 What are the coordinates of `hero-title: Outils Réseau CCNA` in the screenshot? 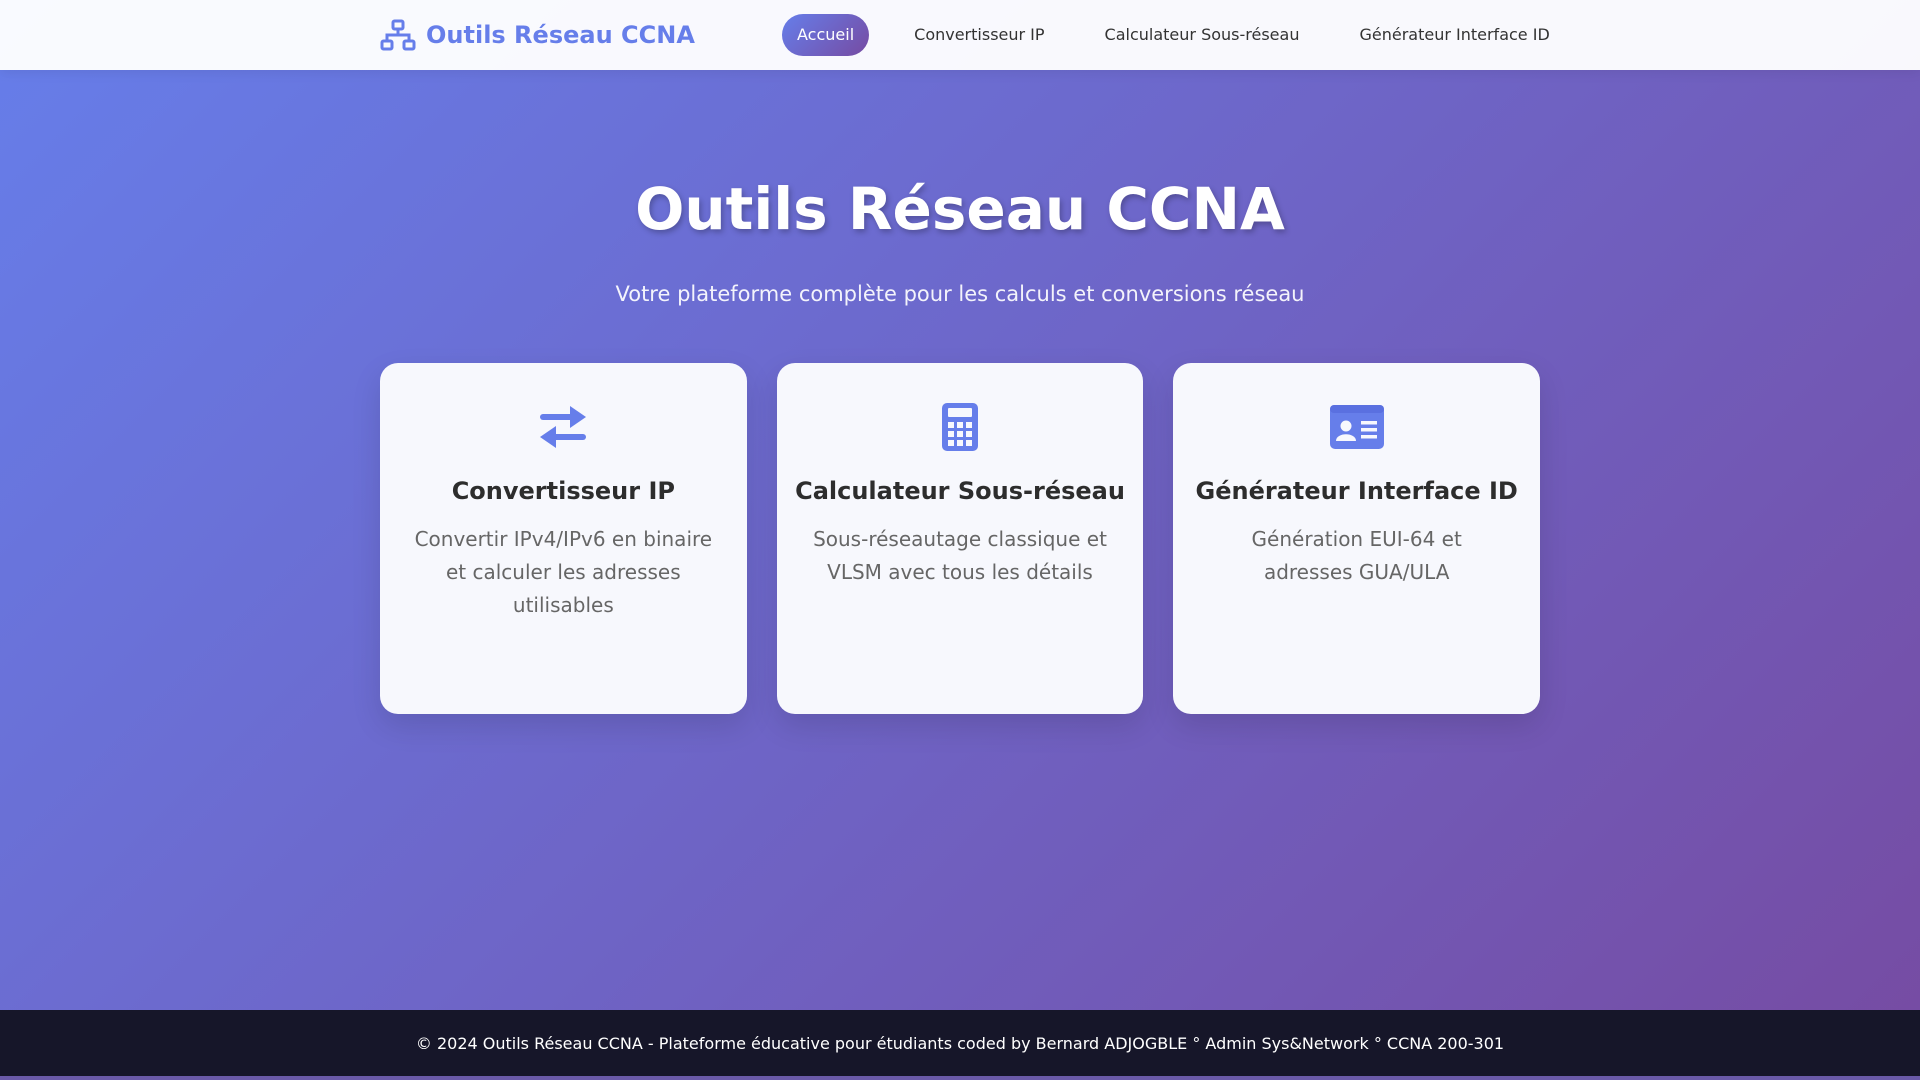 It's located at (960, 209).